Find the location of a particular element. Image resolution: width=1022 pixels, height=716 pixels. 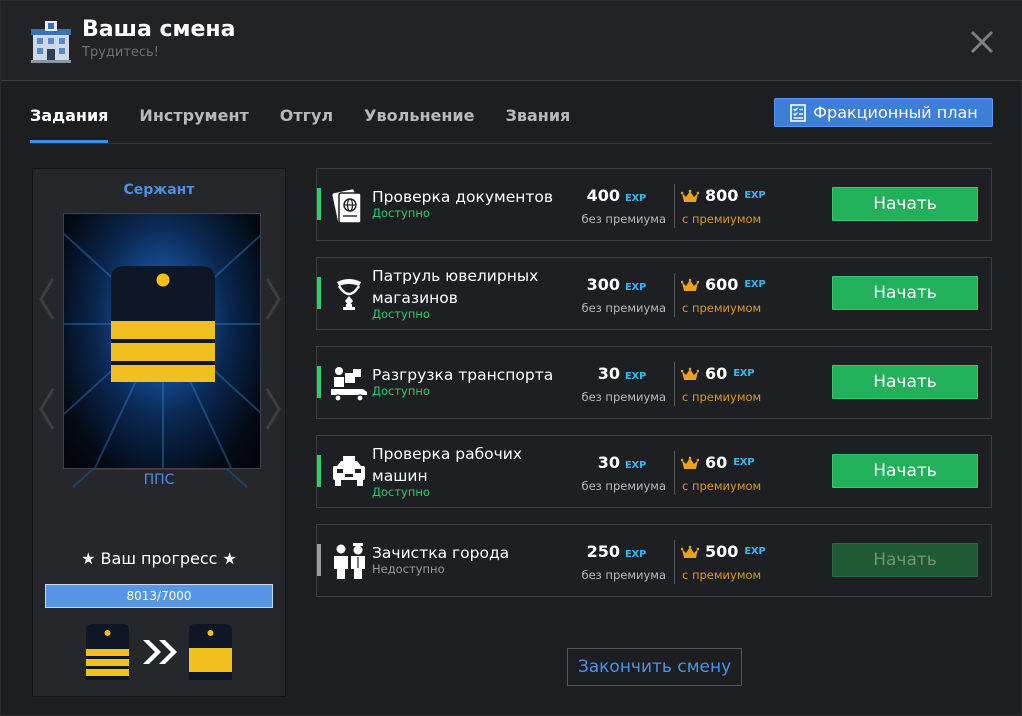

window-title: Ваша смена is located at coordinates (159, 29).